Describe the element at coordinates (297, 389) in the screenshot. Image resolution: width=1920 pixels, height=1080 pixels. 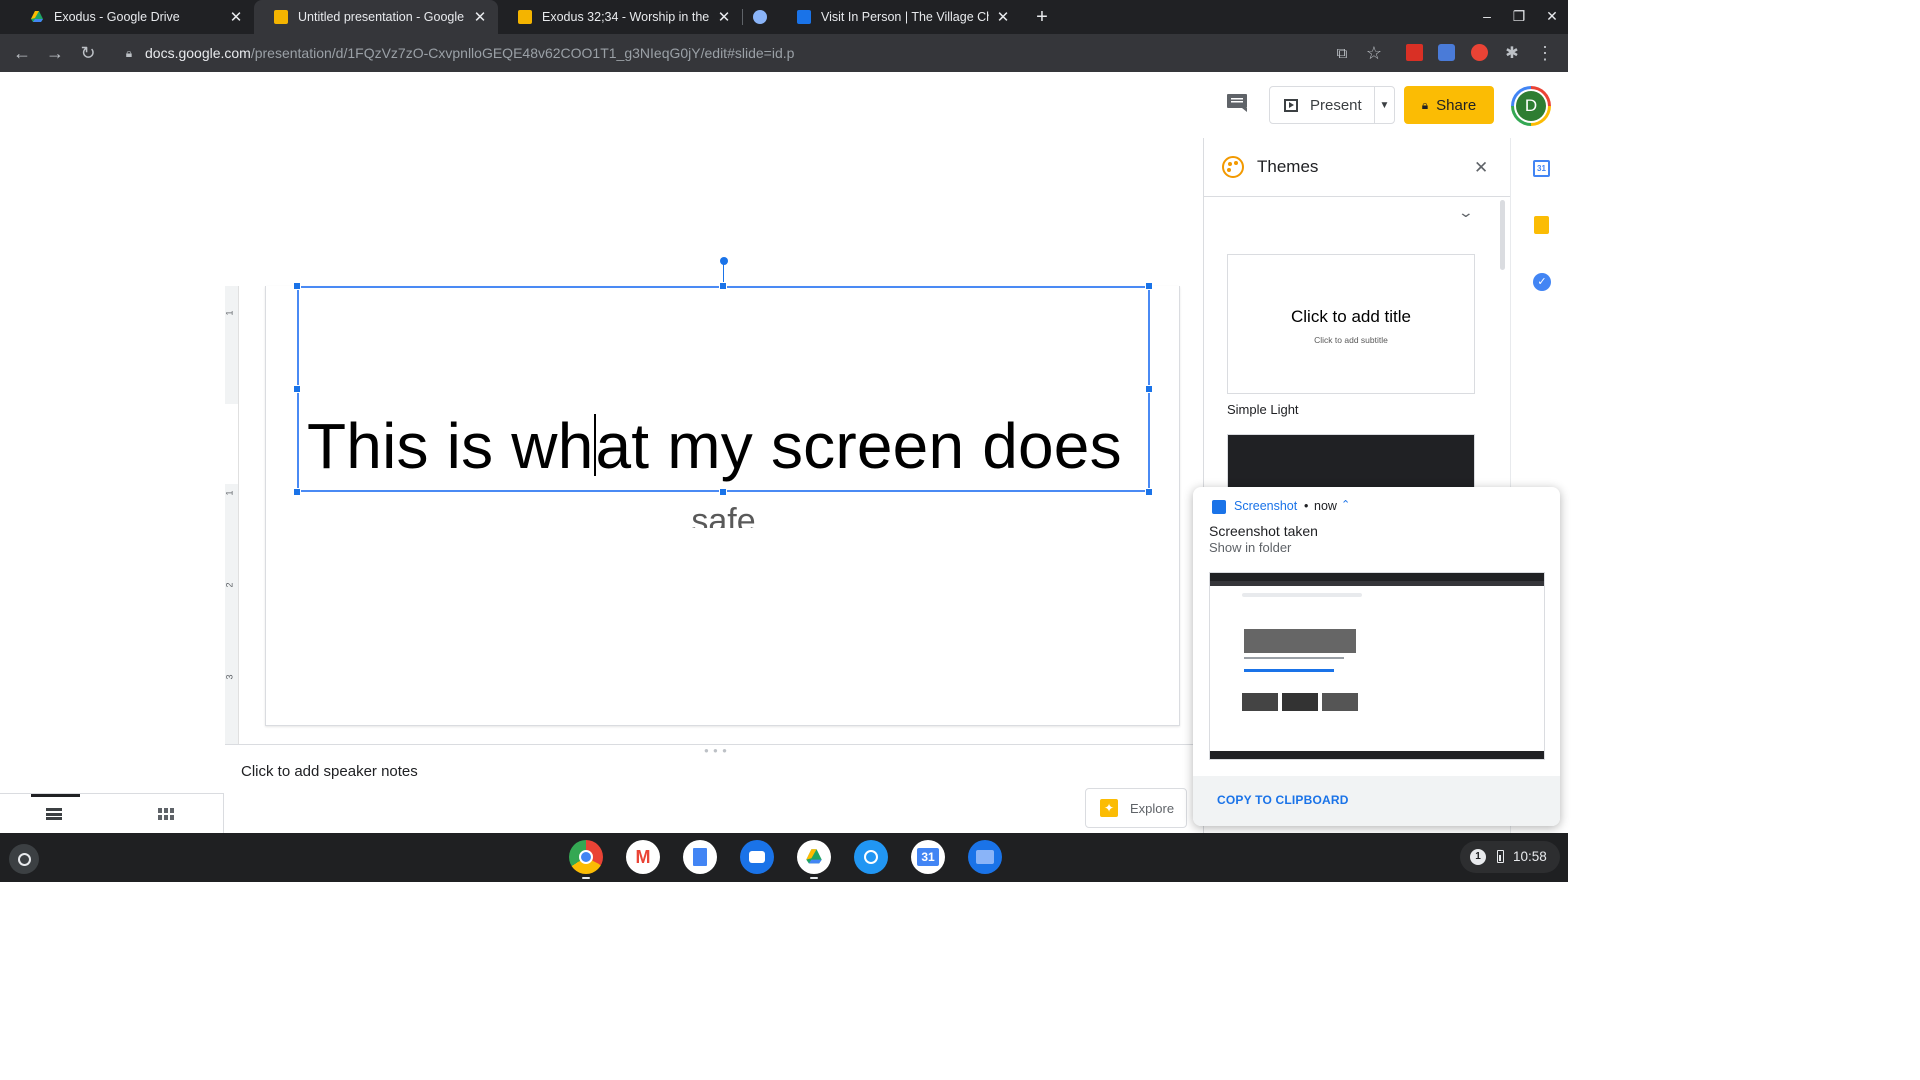
I see `resize-handle-w` at that location.